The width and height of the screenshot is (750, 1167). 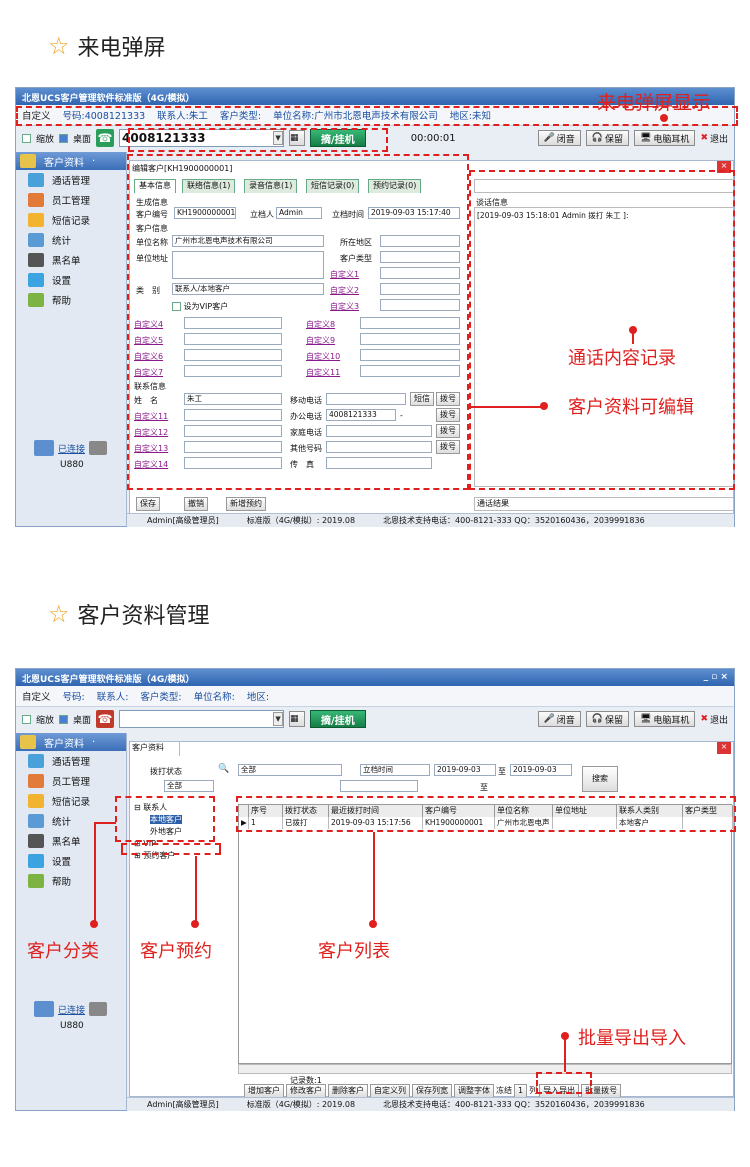 What do you see at coordinates (390, 1091) in the screenshot?
I see `custom-columns-button: 自定义列` at bounding box center [390, 1091].